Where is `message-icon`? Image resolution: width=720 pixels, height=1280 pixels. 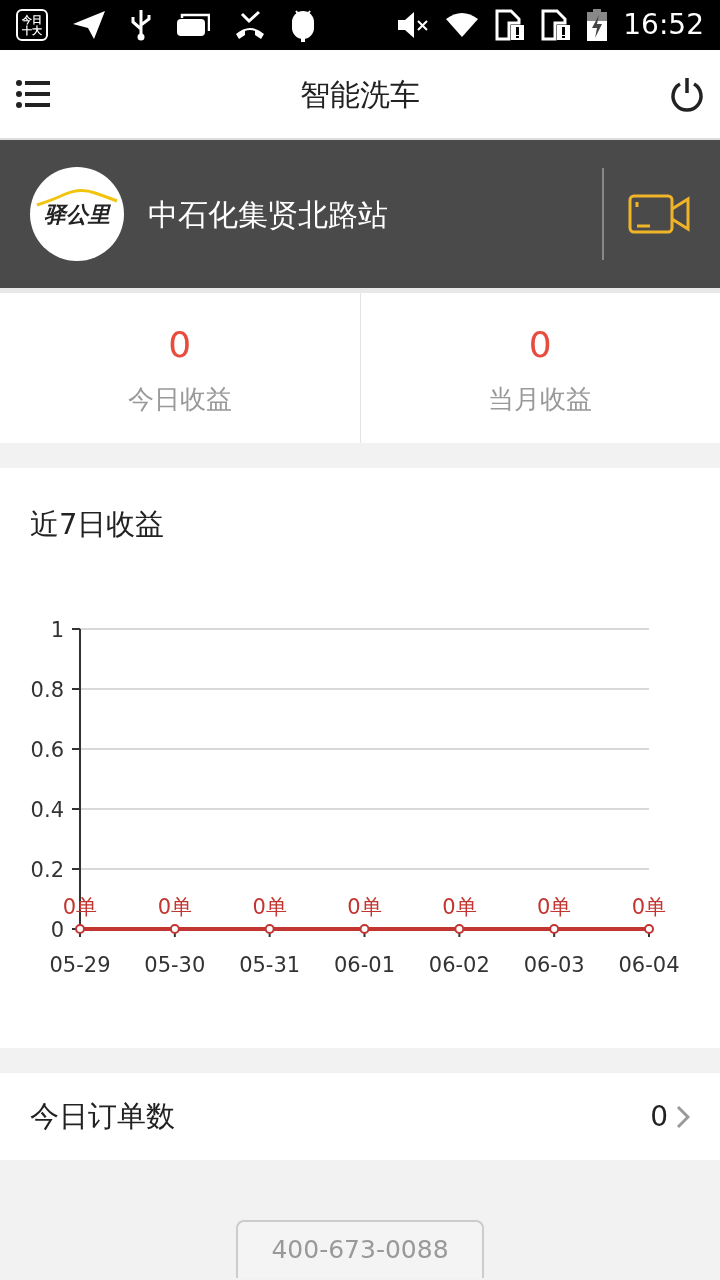 message-icon is located at coordinates (193, 25).